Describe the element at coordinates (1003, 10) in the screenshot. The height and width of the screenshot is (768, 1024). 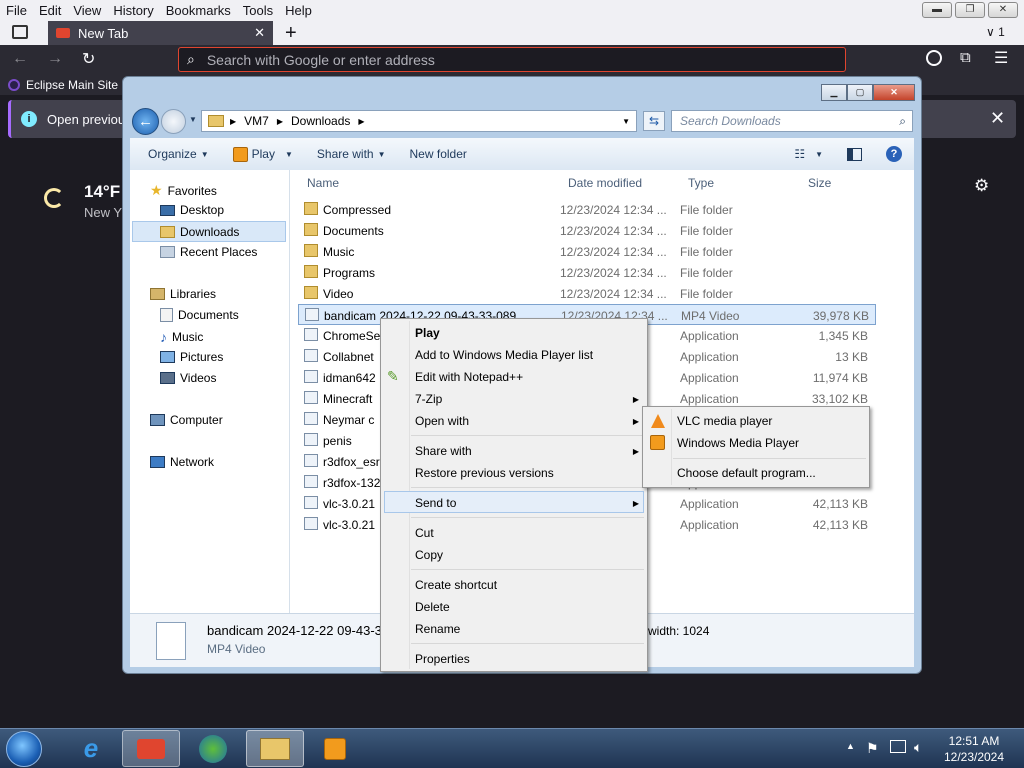
I see `close-button: ✕` at that location.